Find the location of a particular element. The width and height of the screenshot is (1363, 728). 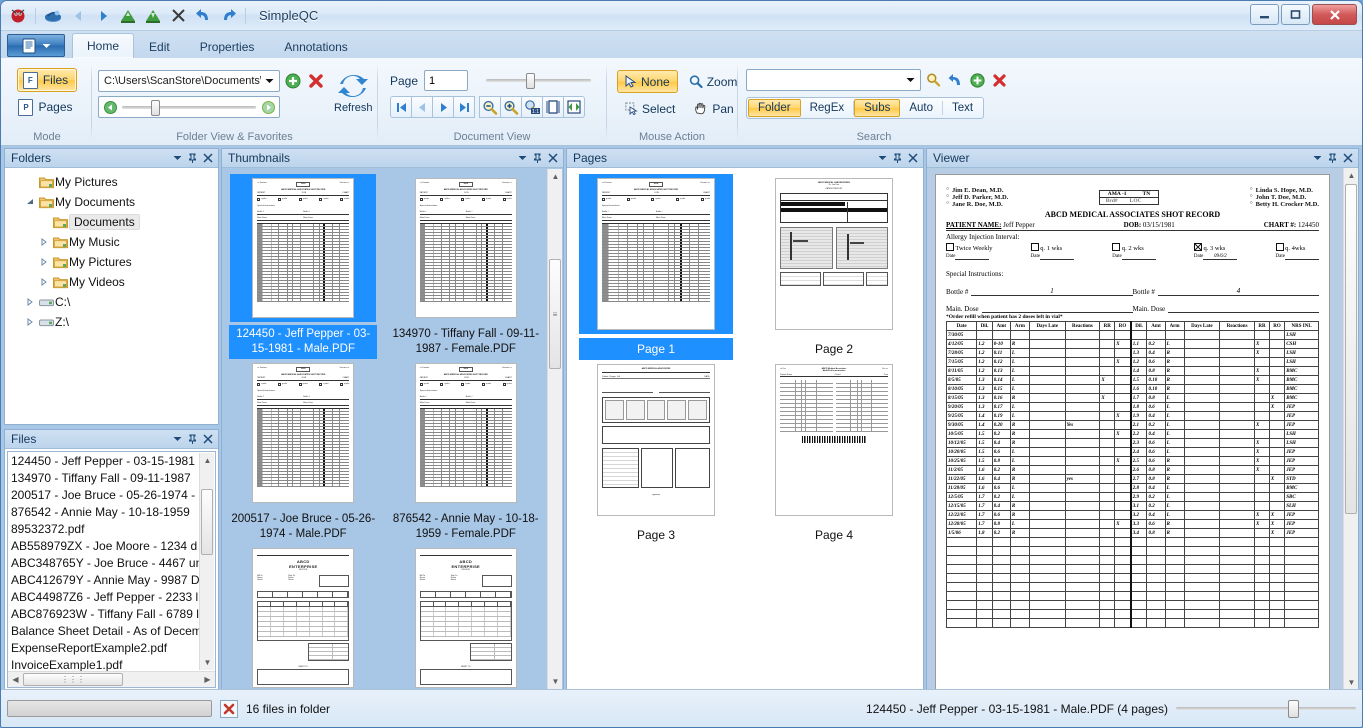

search-undo-button is located at coordinates (955, 80).